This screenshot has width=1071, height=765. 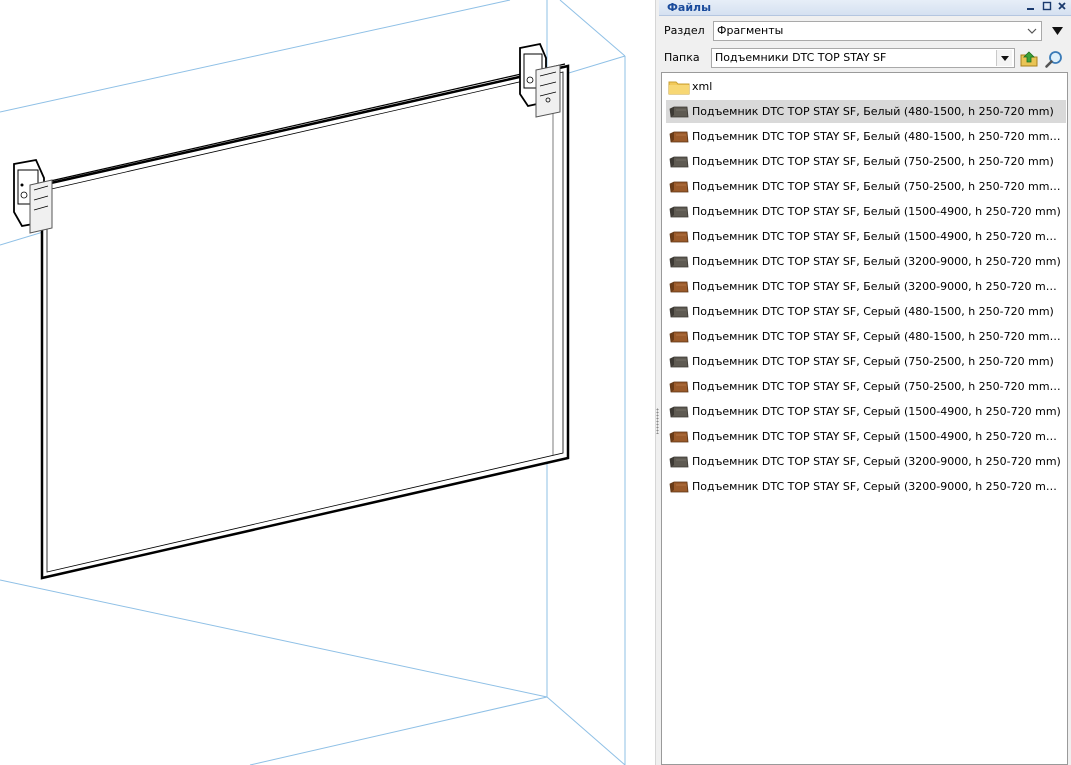 What do you see at coordinates (877, 31) in the screenshot?
I see `section-select: Фрагменты` at bounding box center [877, 31].